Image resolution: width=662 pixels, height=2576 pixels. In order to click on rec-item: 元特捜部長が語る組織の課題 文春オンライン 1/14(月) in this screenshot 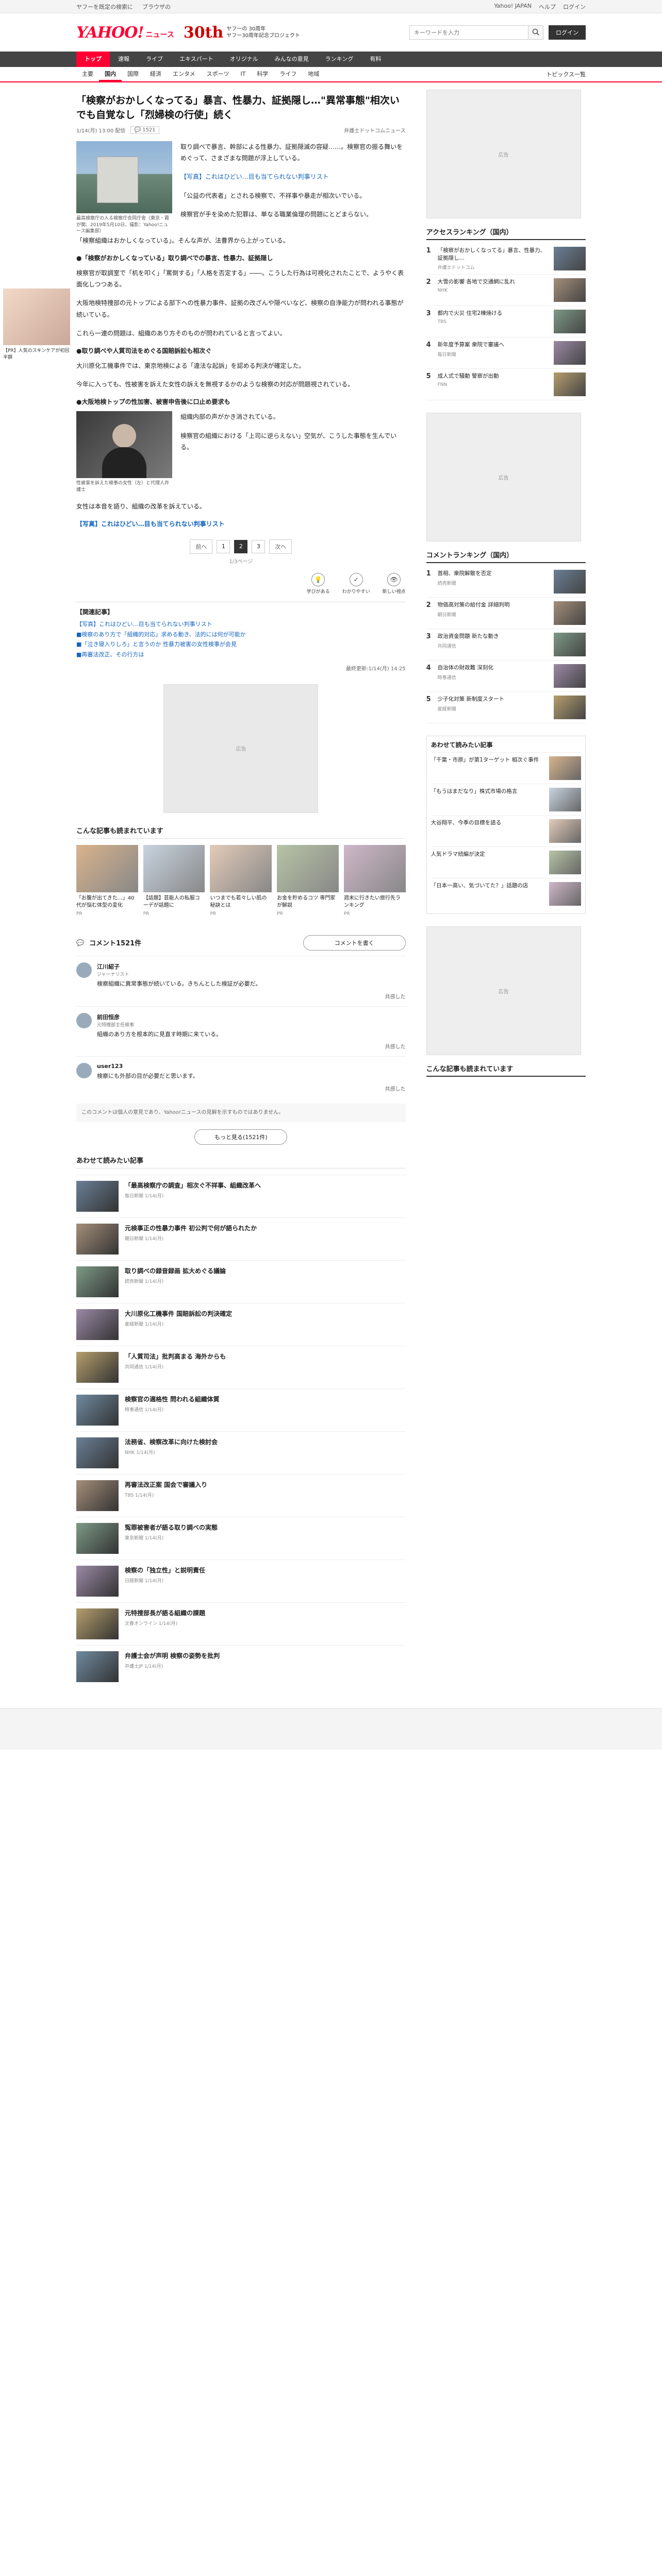, I will do `click(241, 1623)`.